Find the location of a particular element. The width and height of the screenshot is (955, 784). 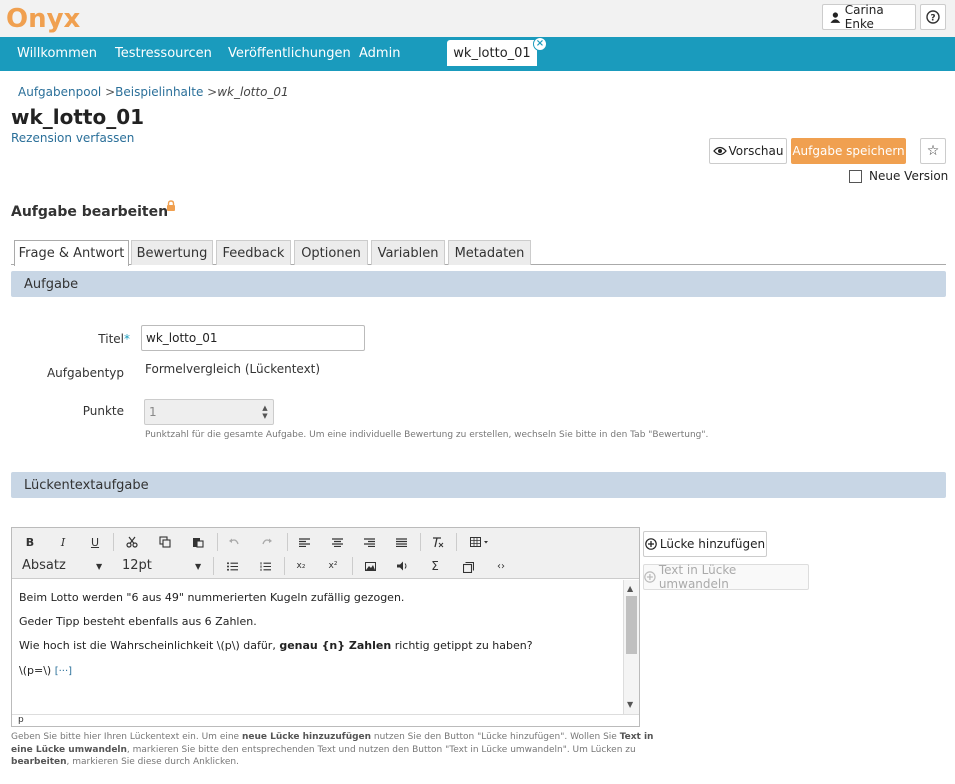

block-icon is located at coordinates (468, 567).